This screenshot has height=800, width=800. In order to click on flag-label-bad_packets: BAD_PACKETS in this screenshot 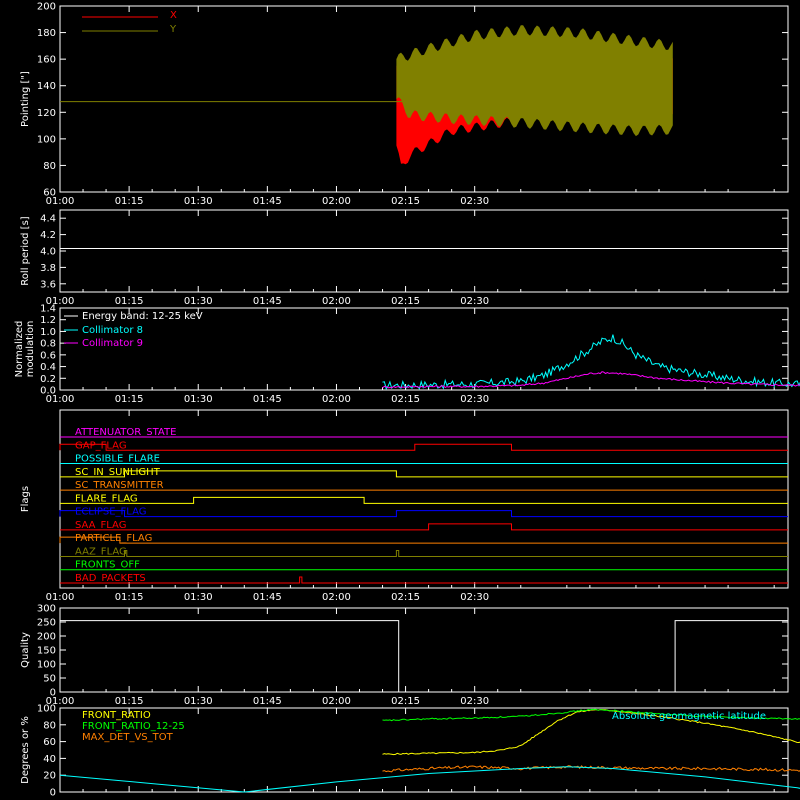, I will do `click(110, 578)`.